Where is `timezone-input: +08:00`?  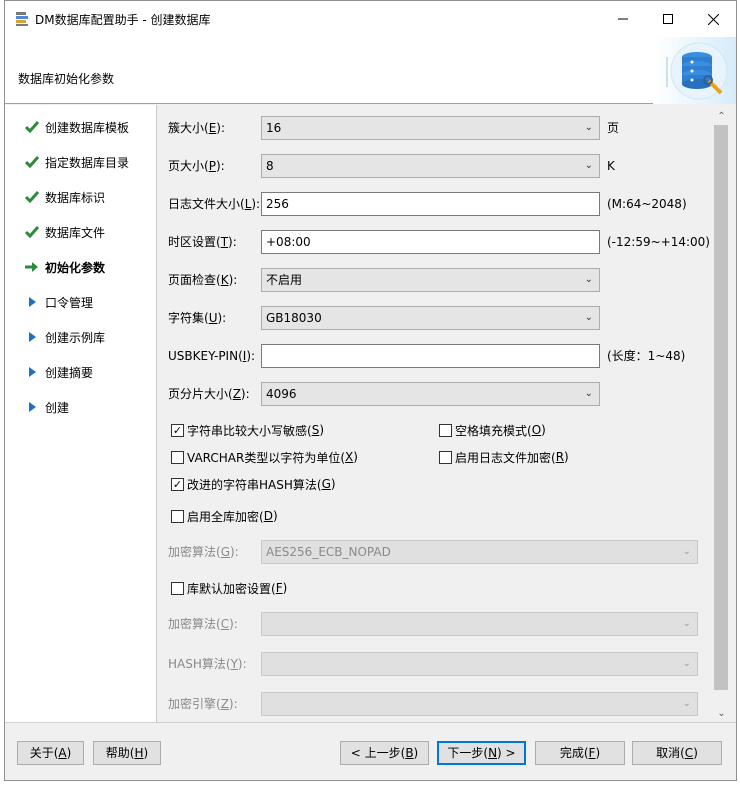 timezone-input: +08:00 is located at coordinates (430, 242).